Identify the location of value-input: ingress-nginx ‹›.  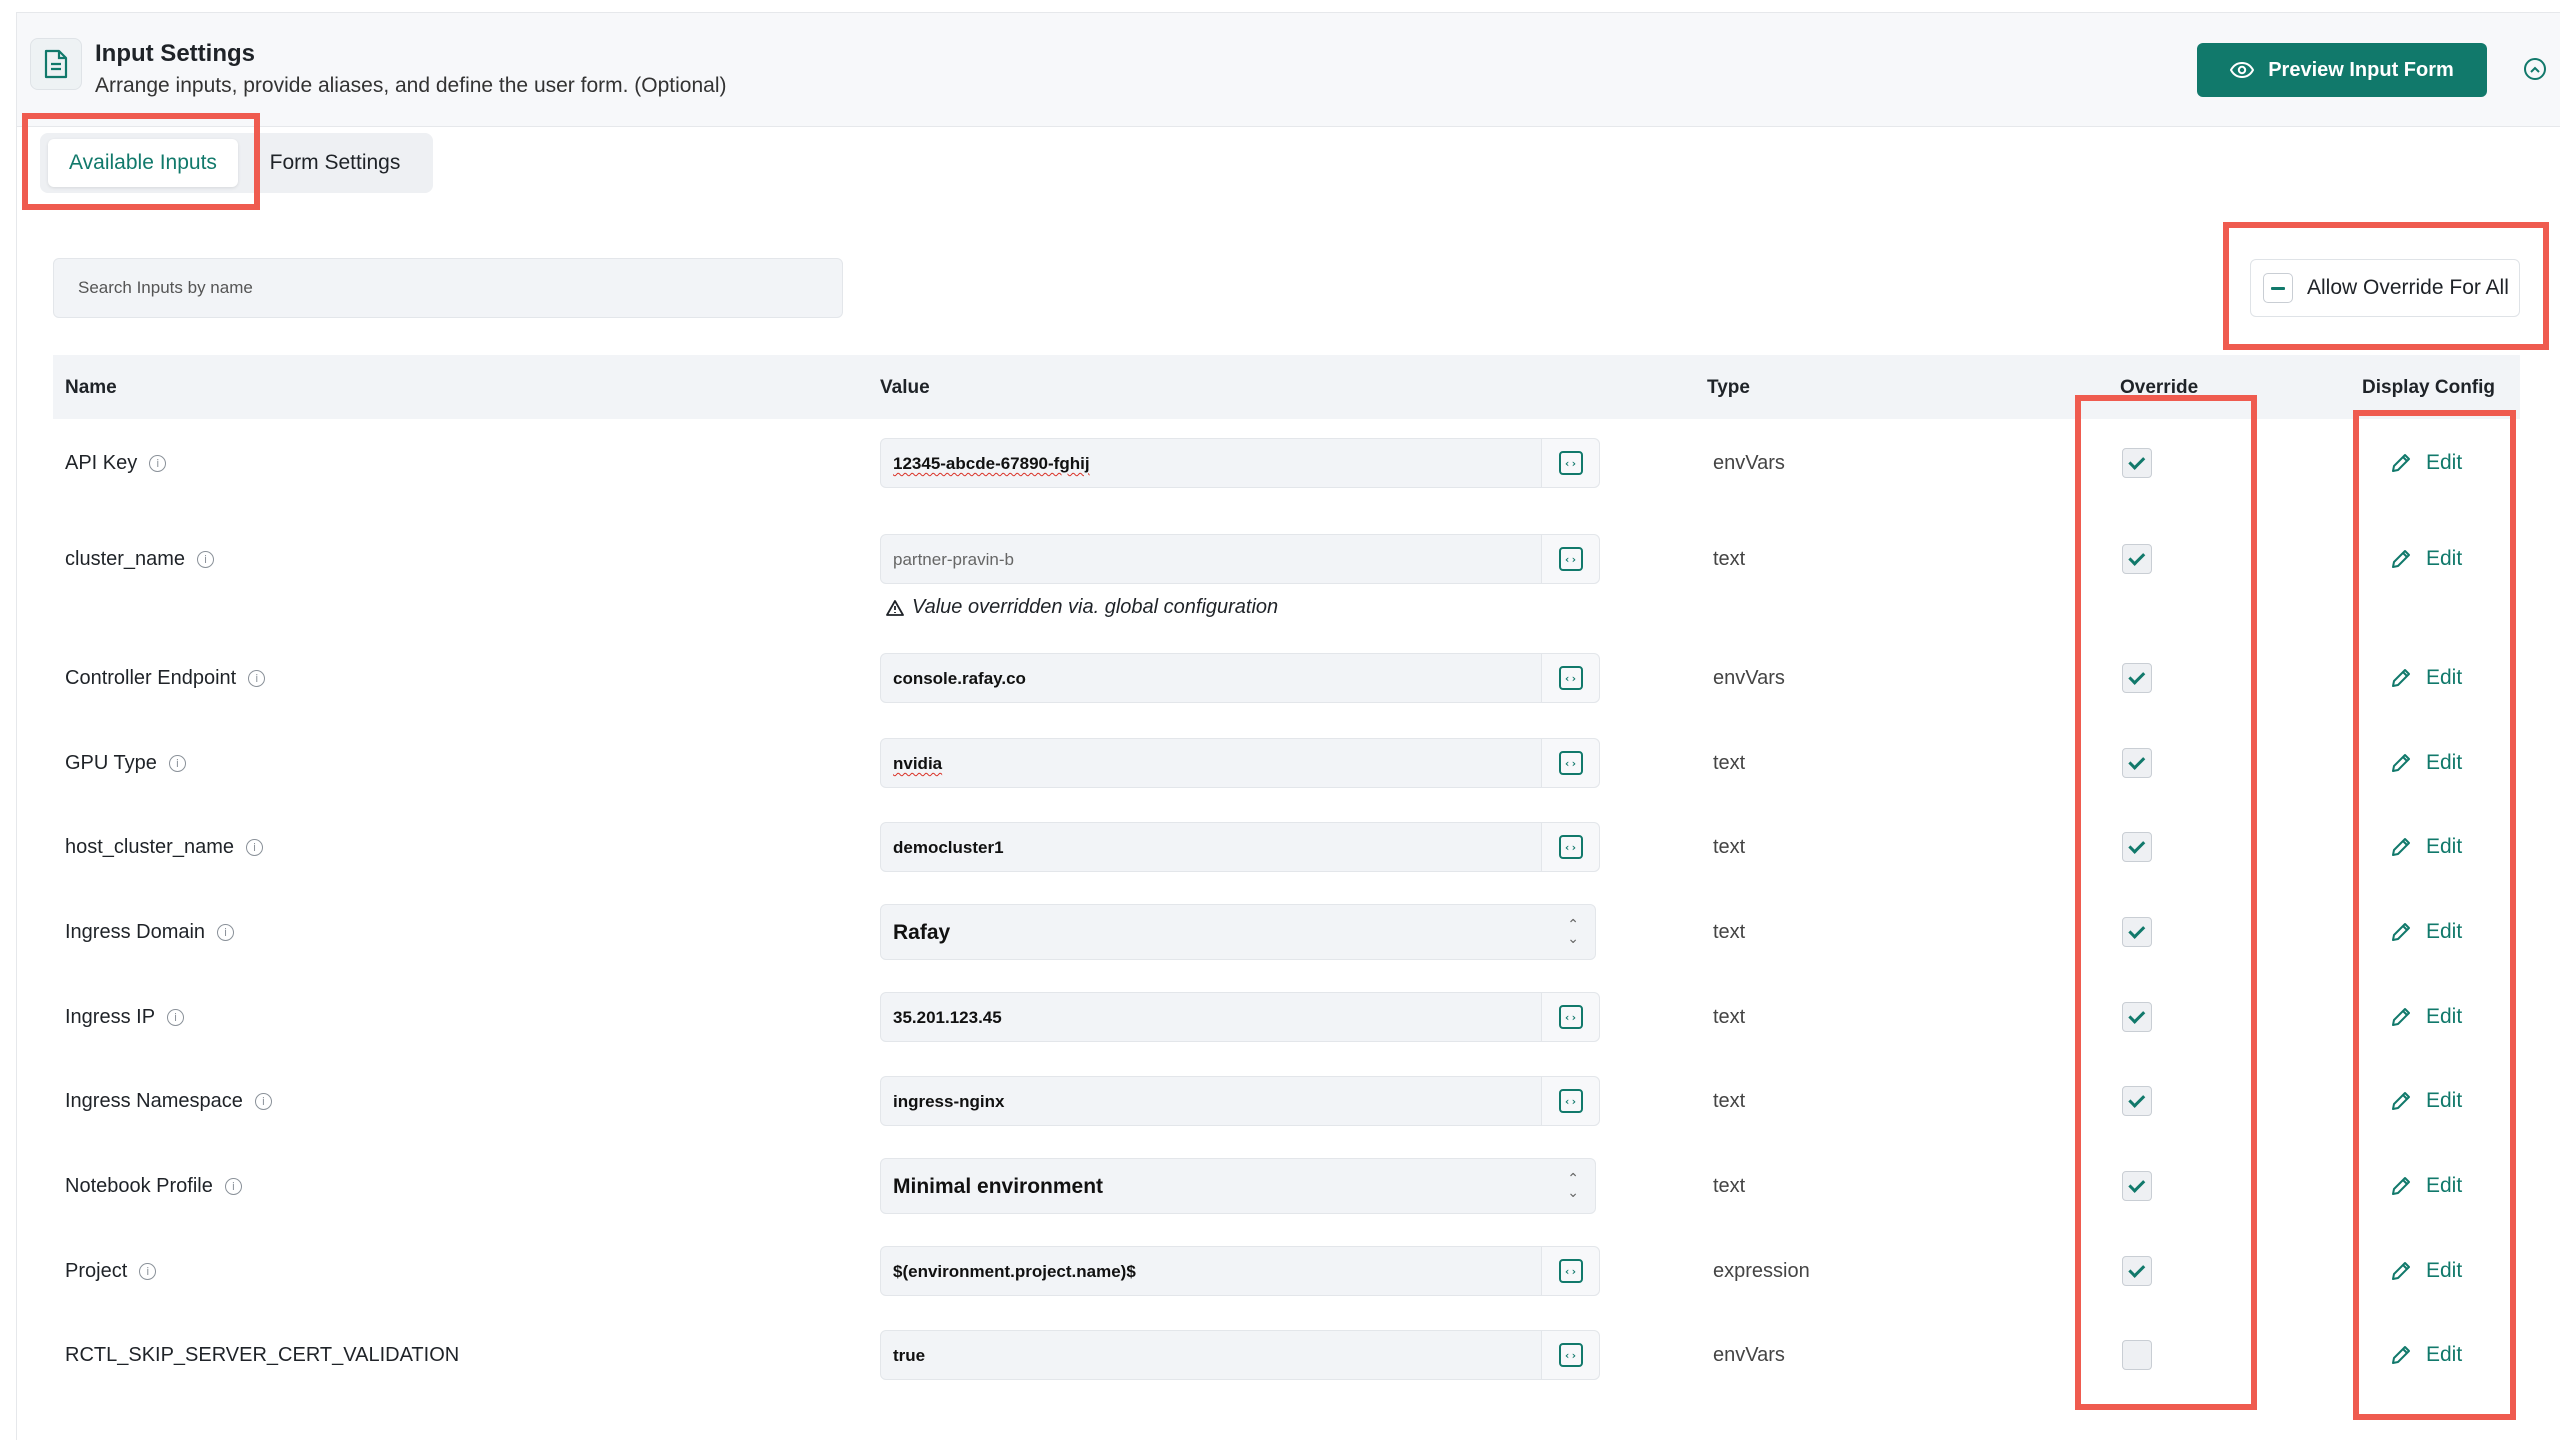
(1240, 1101).